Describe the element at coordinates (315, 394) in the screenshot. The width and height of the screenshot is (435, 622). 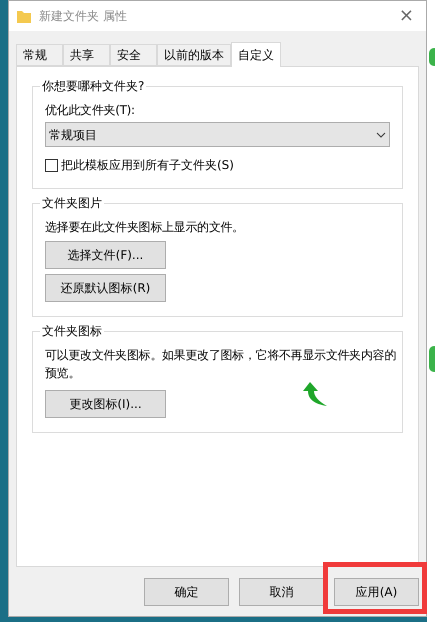
I see `curved-arrow-icon` at that location.